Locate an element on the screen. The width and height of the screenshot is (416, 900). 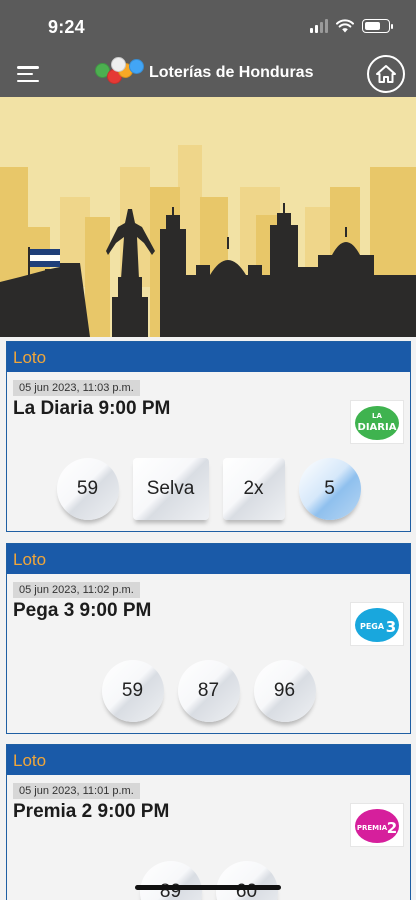
home-icon is located at coordinates (386, 74).